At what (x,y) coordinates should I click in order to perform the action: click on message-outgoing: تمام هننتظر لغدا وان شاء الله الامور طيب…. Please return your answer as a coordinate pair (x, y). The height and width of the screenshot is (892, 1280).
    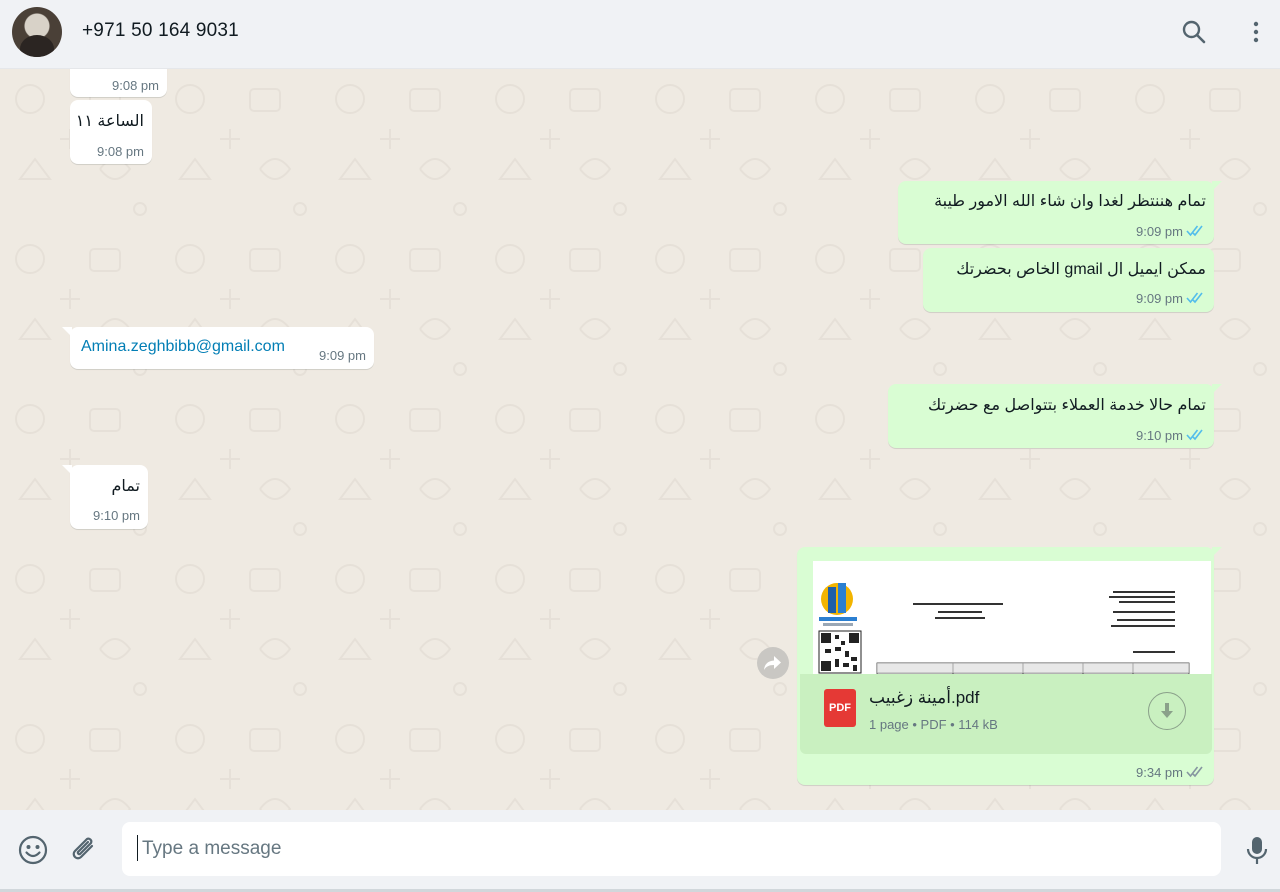
    Looking at the image, I should click on (1060, 212).